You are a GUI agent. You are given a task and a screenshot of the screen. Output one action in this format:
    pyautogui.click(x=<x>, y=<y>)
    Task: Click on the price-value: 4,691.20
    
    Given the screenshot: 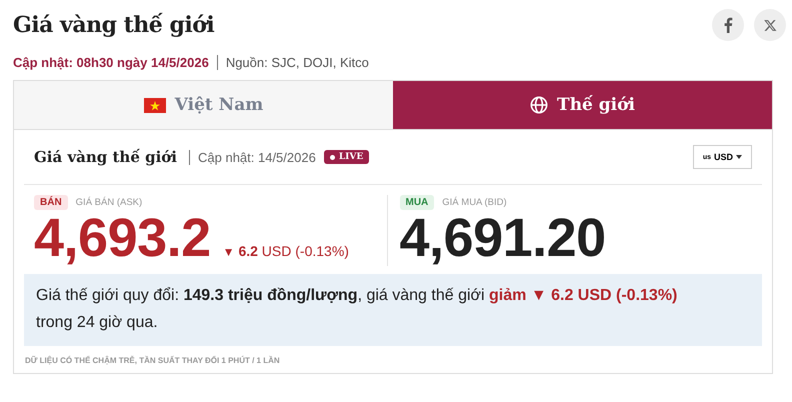 What is the action you would take?
    pyautogui.click(x=503, y=238)
    